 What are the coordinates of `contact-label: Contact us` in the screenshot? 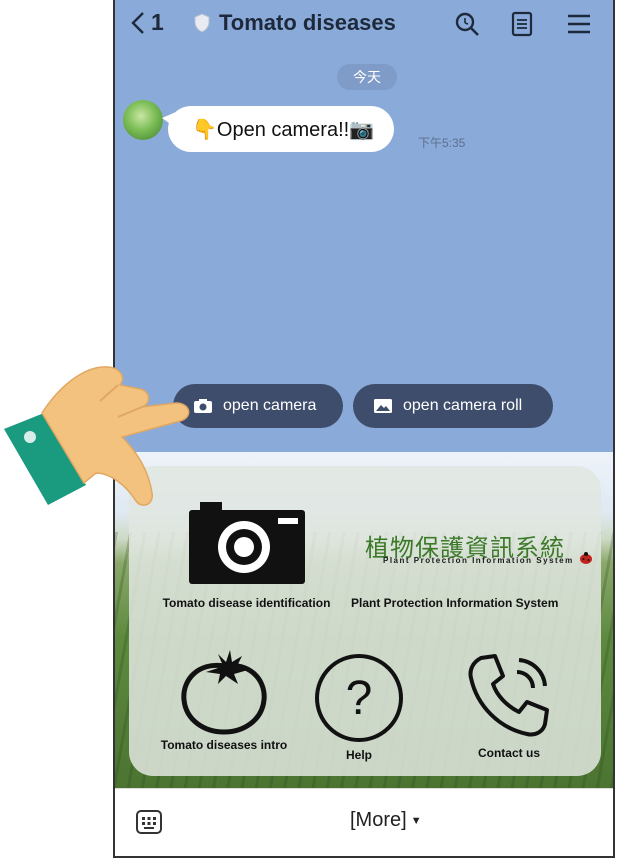 It's located at (508, 753).